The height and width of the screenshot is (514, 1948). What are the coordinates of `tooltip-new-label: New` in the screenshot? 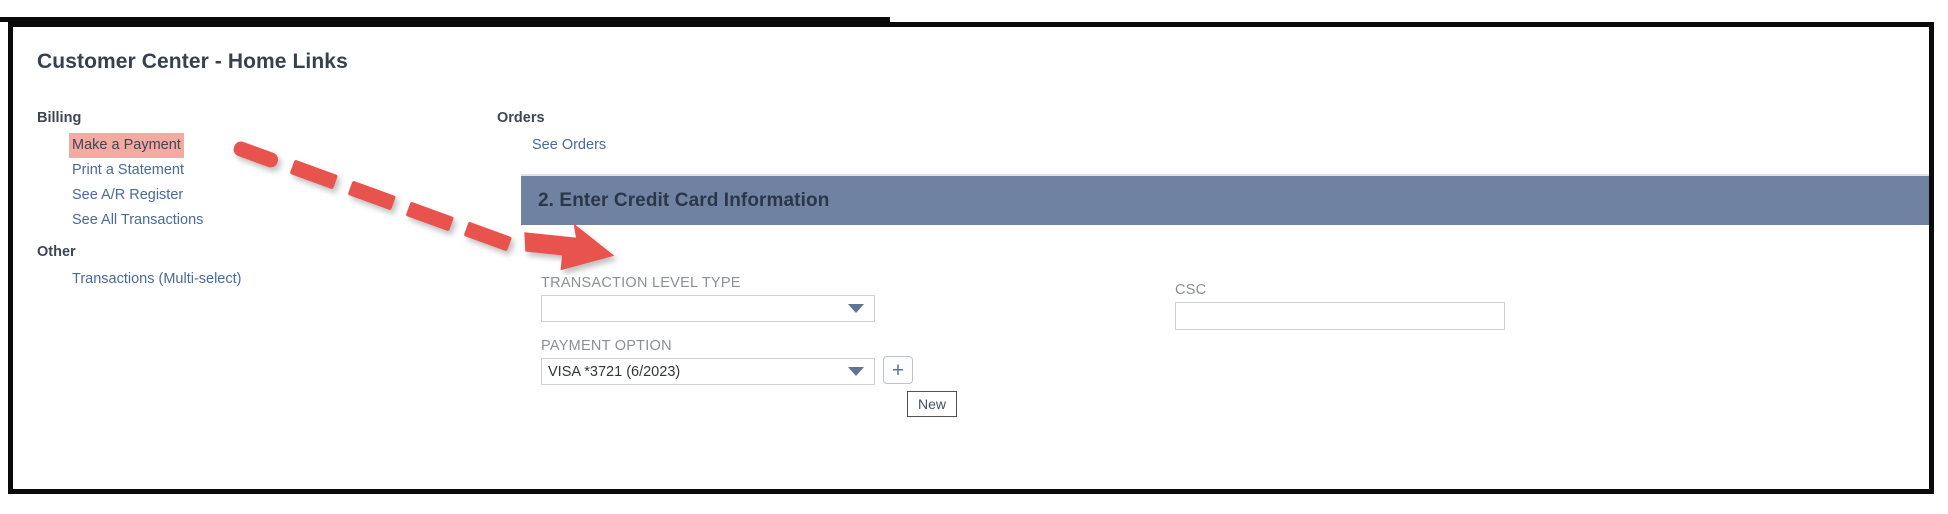 It's located at (932, 404).